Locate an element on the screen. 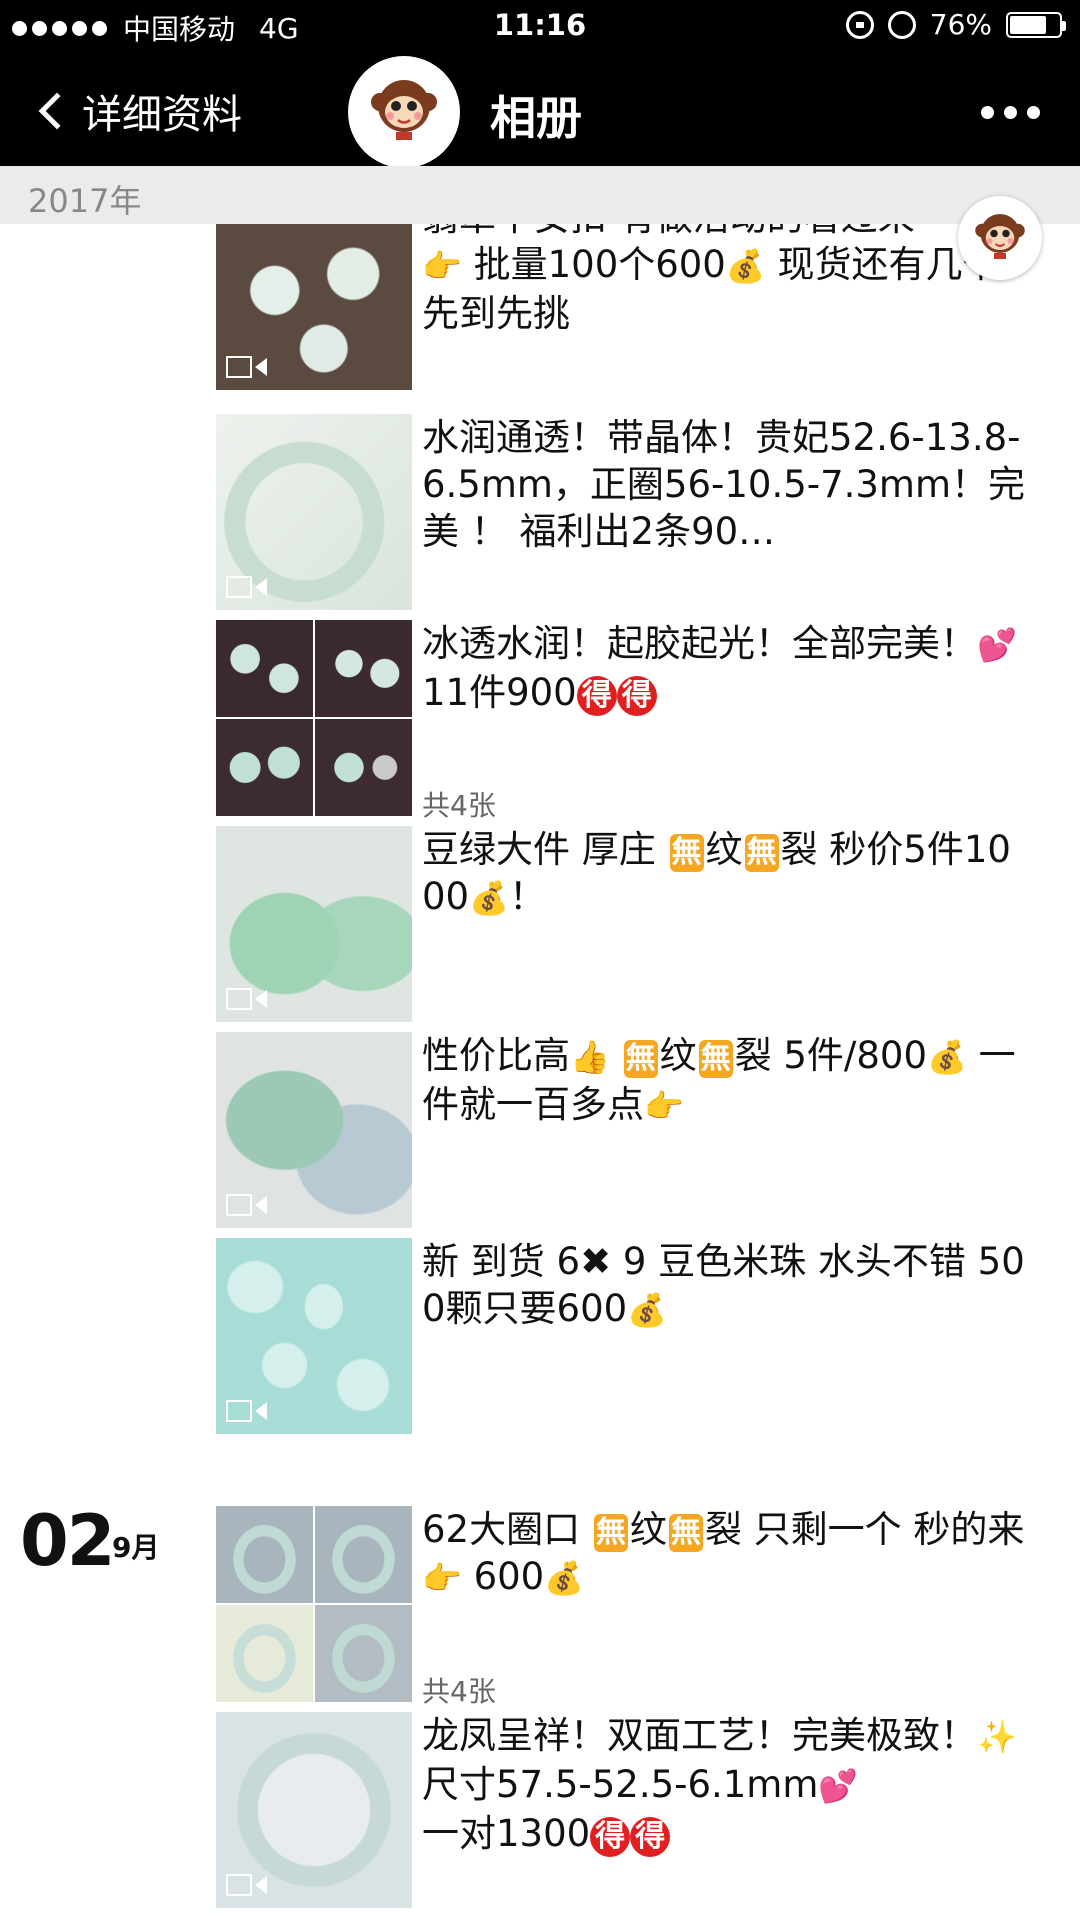 The width and height of the screenshot is (1080, 1920). post-text: 冰透水润！起胶起光！全部完美！💕11件900 得得 is located at coordinates (719, 669).